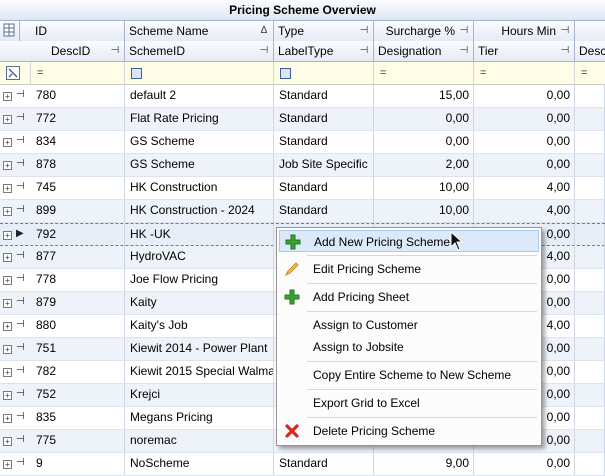 The image size is (605, 476). I want to click on column-header-hours-min: Hours Min ⊣, so click(524, 31).